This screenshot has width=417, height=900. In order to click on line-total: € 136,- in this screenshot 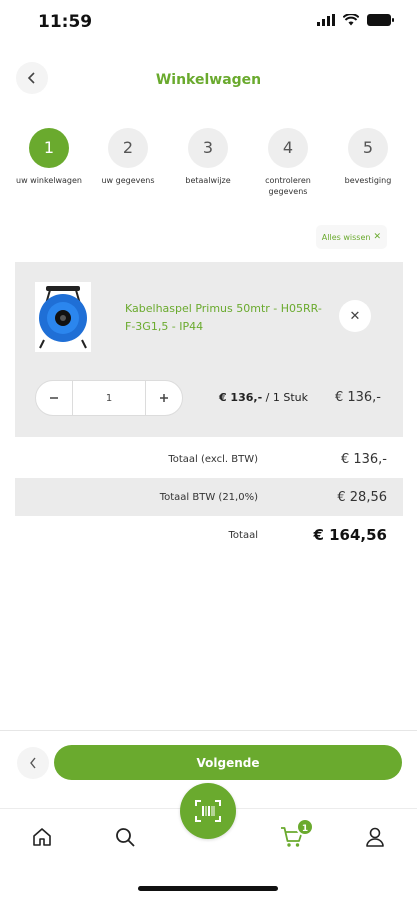, I will do `click(357, 397)`.